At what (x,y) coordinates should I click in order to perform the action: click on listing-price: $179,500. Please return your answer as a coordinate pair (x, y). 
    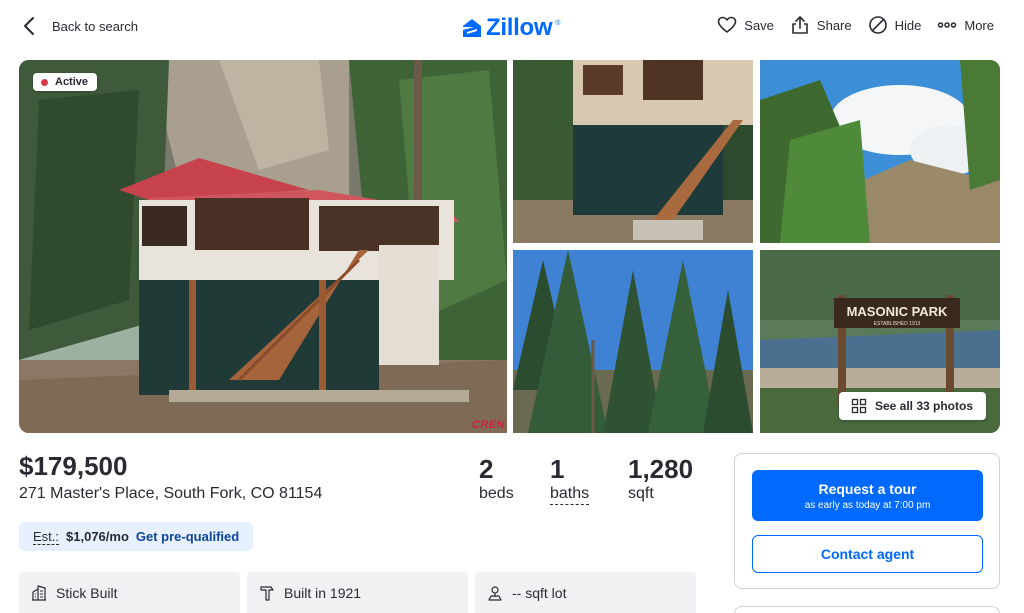
    Looking at the image, I should click on (73, 466).